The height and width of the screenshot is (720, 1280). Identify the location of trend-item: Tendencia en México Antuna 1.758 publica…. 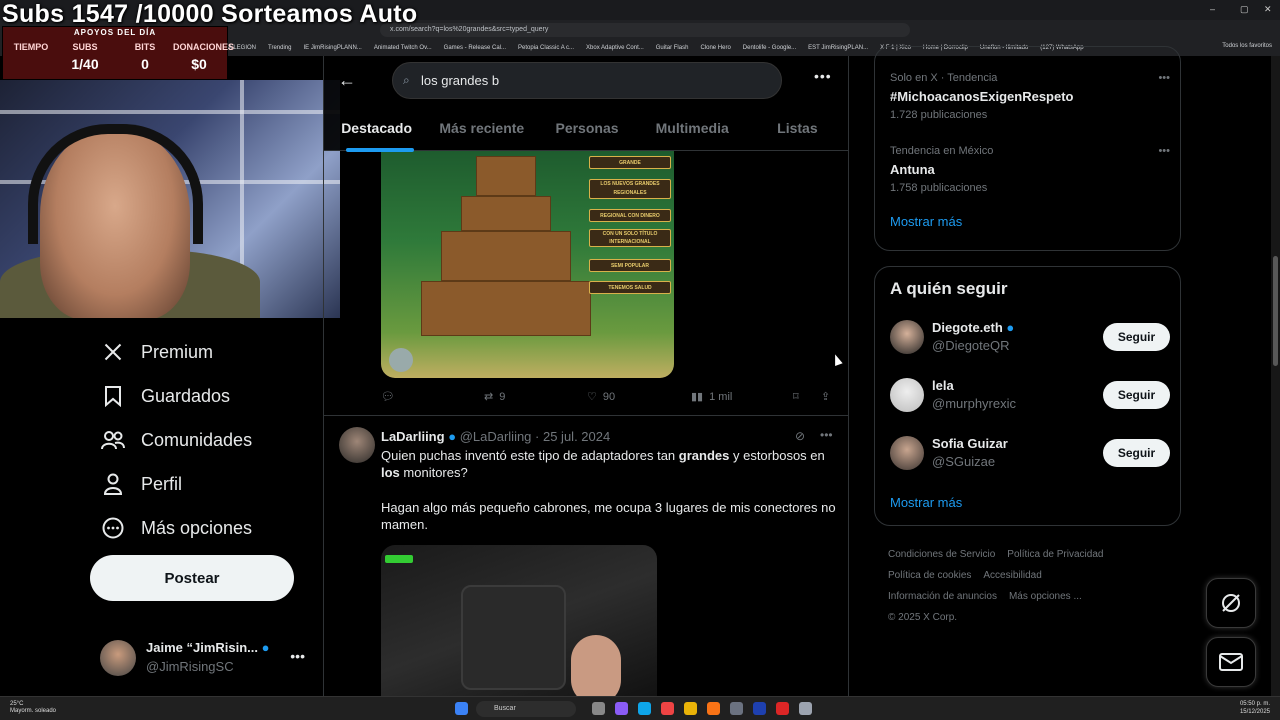
(1030, 169).